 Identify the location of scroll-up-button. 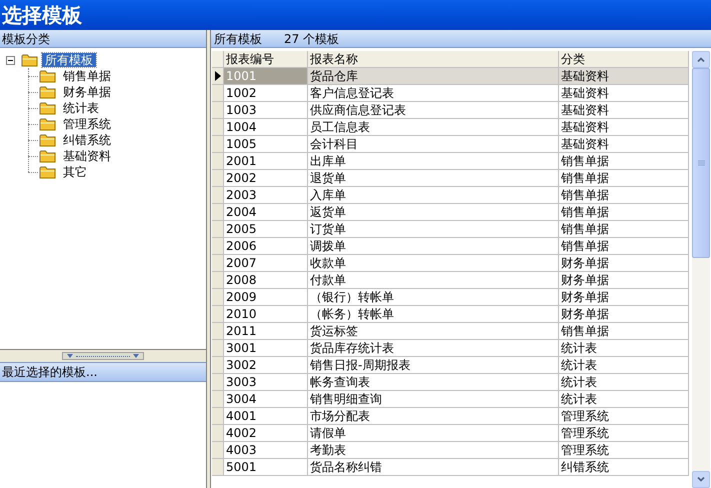
(701, 59).